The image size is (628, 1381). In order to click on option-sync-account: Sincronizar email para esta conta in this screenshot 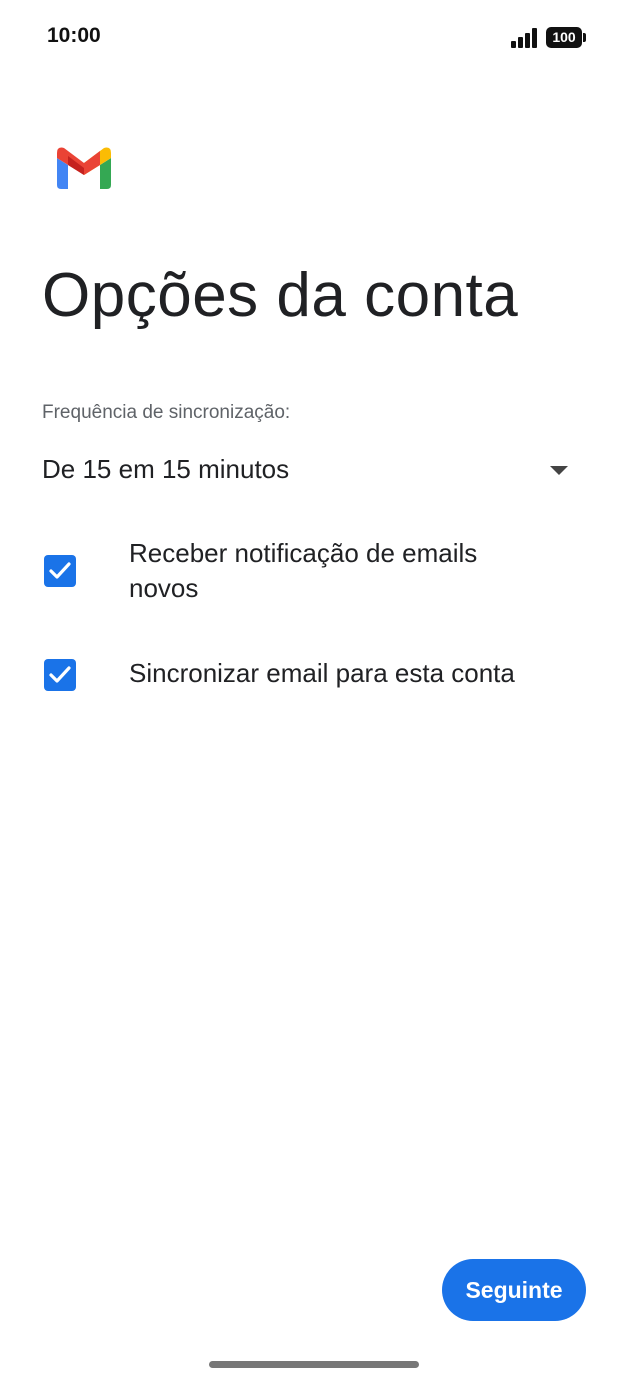, I will do `click(312, 676)`.